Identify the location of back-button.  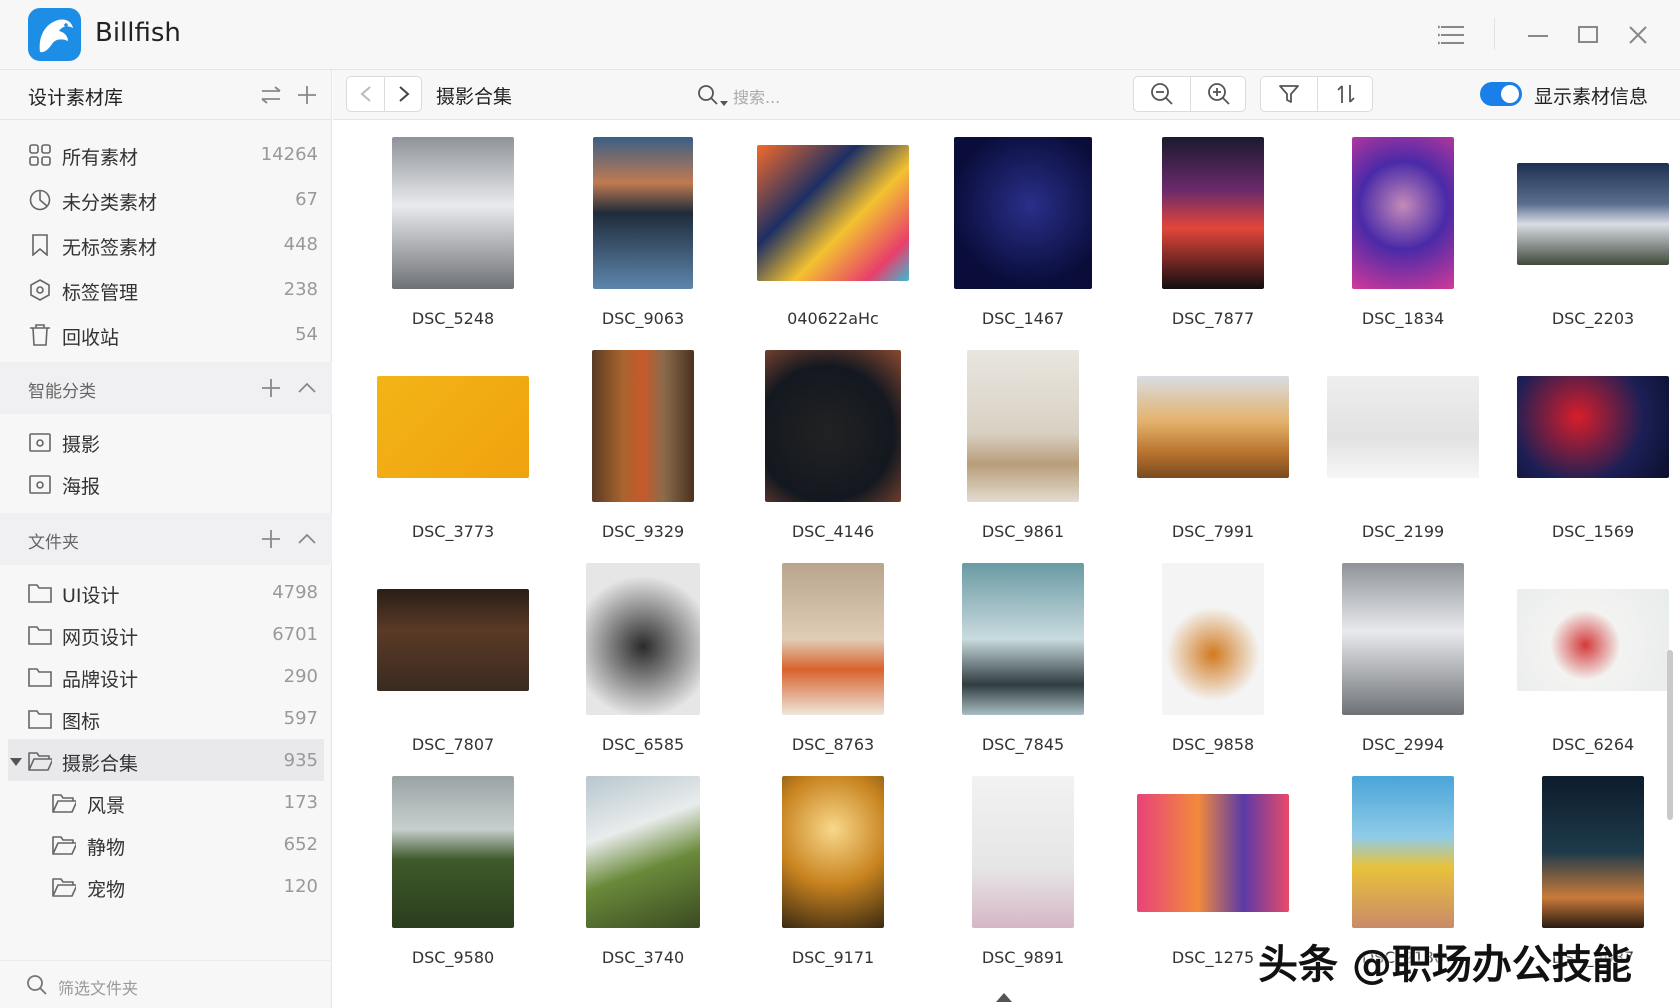
(365, 94).